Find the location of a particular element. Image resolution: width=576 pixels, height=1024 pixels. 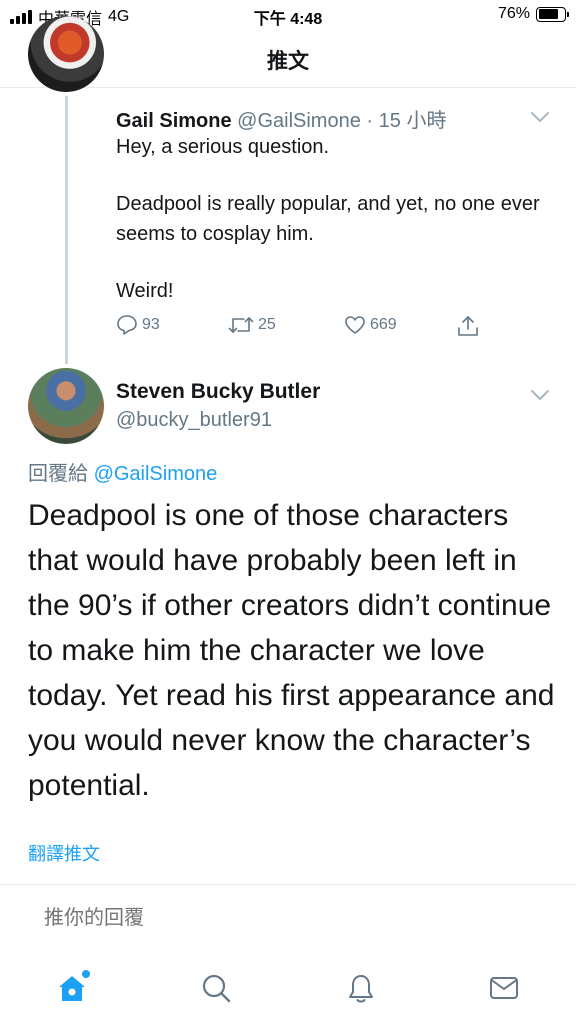

like-action: 669 is located at coordinates (370, 325).